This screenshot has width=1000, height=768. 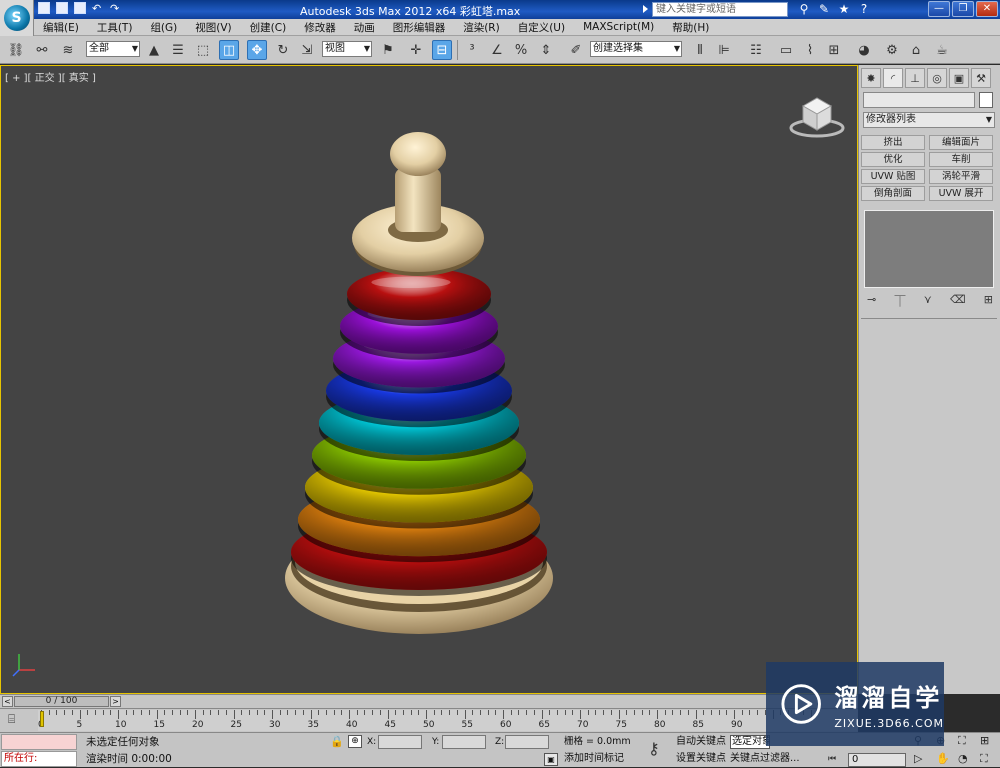 I want to click on angle-snap-icon: ∠, so click(x=497, y=50).